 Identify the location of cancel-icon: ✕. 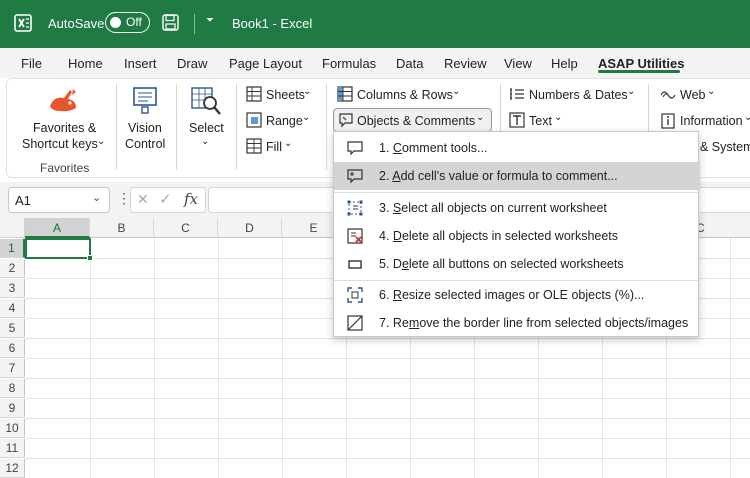
(143, 199).